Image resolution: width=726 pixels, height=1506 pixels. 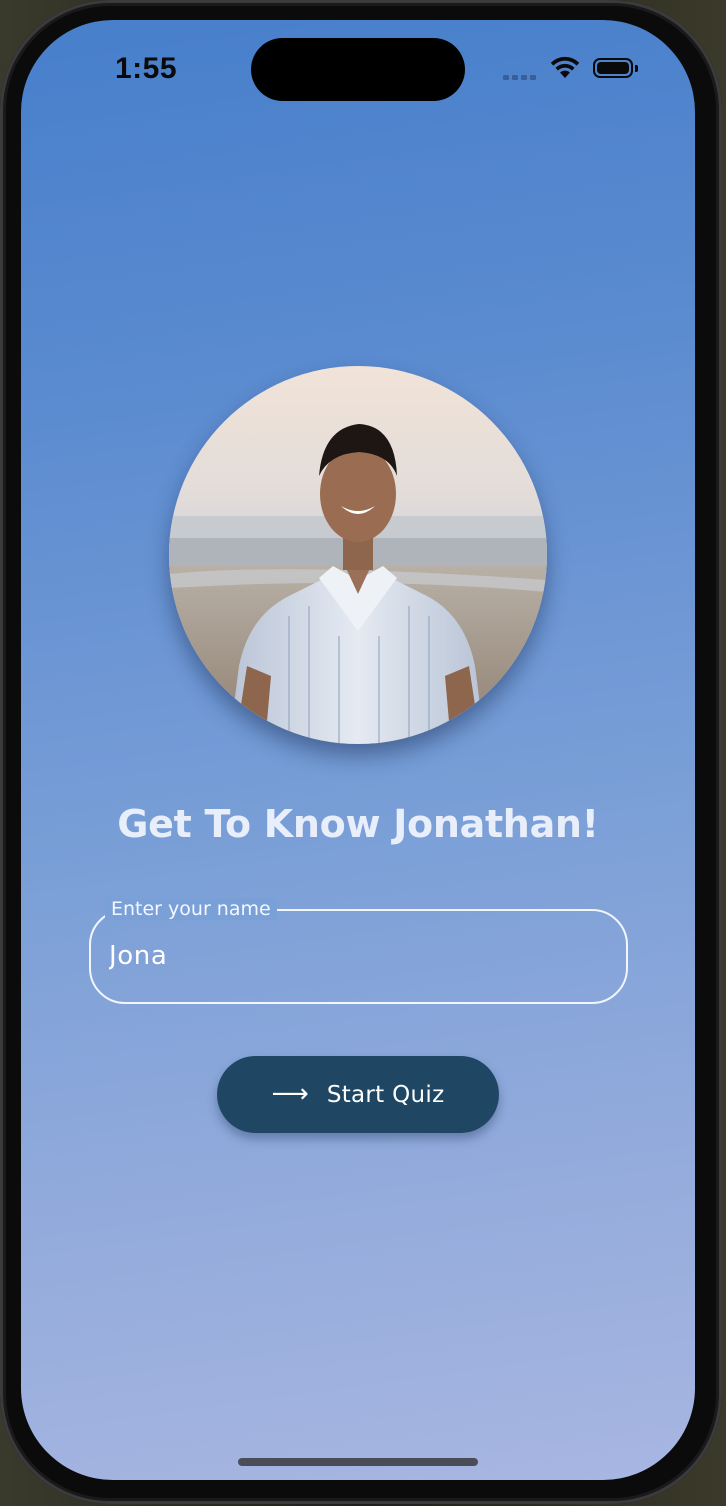 I want to click on status-time: 1:55, so click(x=146, y=68).